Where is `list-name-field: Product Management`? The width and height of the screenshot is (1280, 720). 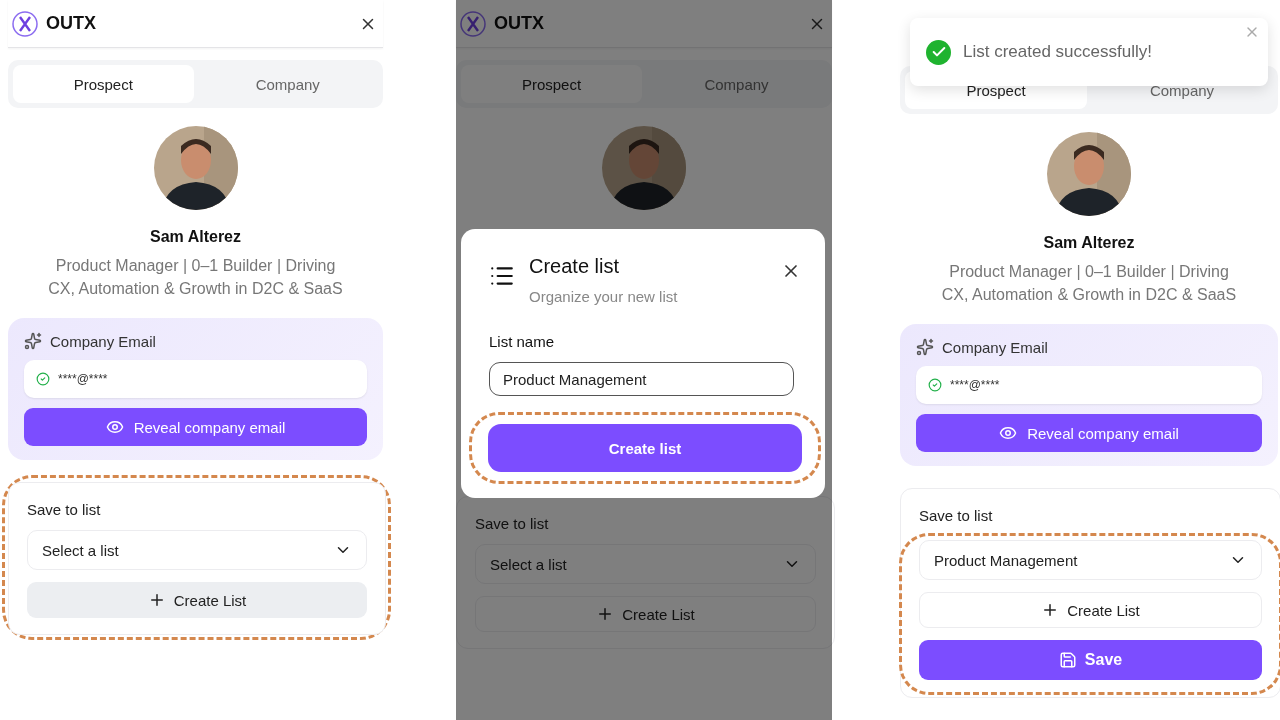 list-name-field: Product Management is located at coordinates (641, 379).